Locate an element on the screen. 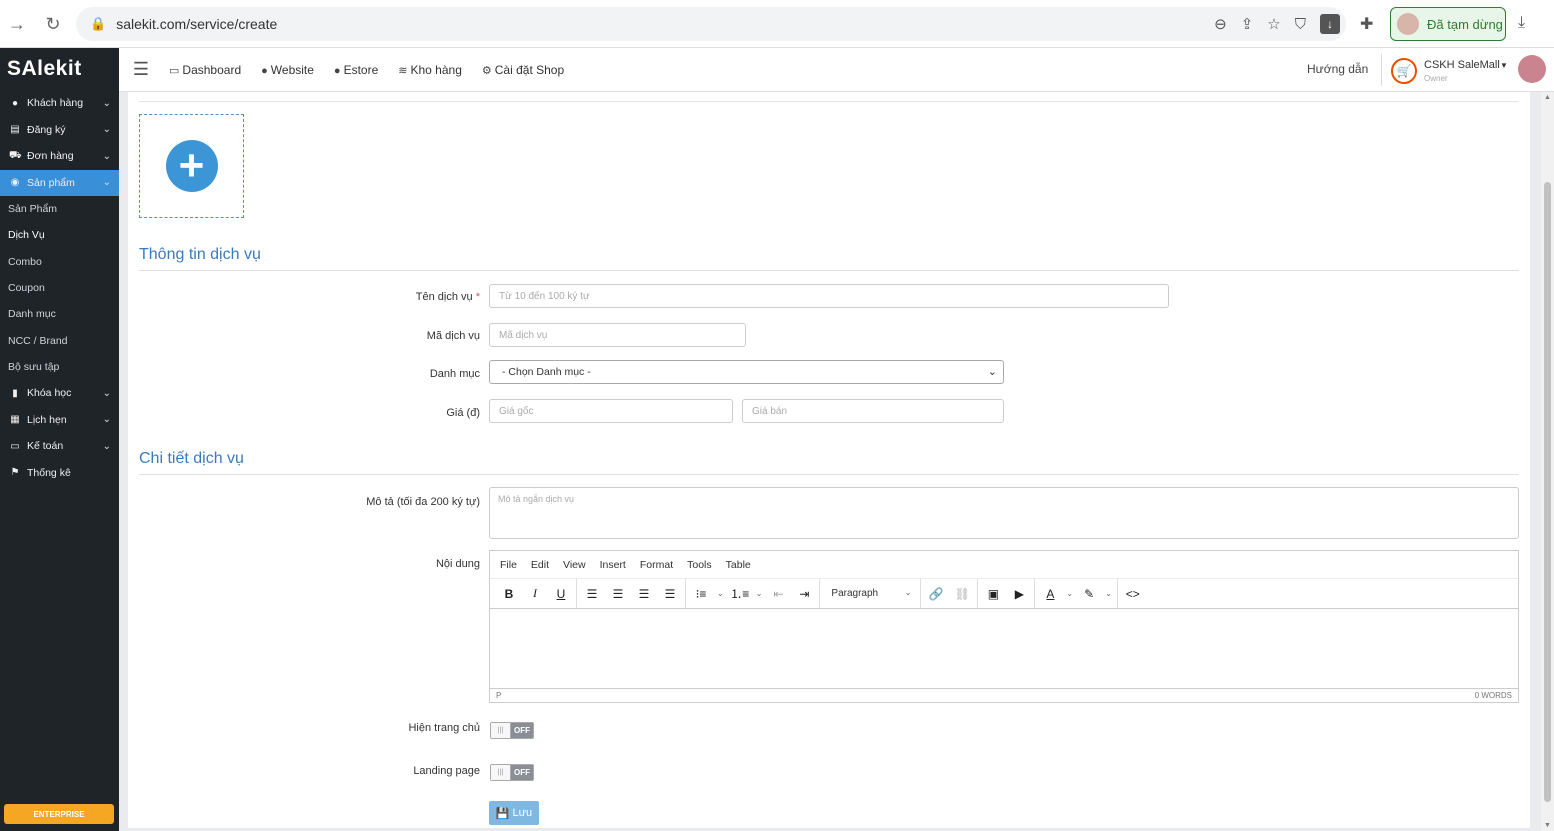  numbered-list-icon: ⒈≡ is located at coordinates (740, 594).